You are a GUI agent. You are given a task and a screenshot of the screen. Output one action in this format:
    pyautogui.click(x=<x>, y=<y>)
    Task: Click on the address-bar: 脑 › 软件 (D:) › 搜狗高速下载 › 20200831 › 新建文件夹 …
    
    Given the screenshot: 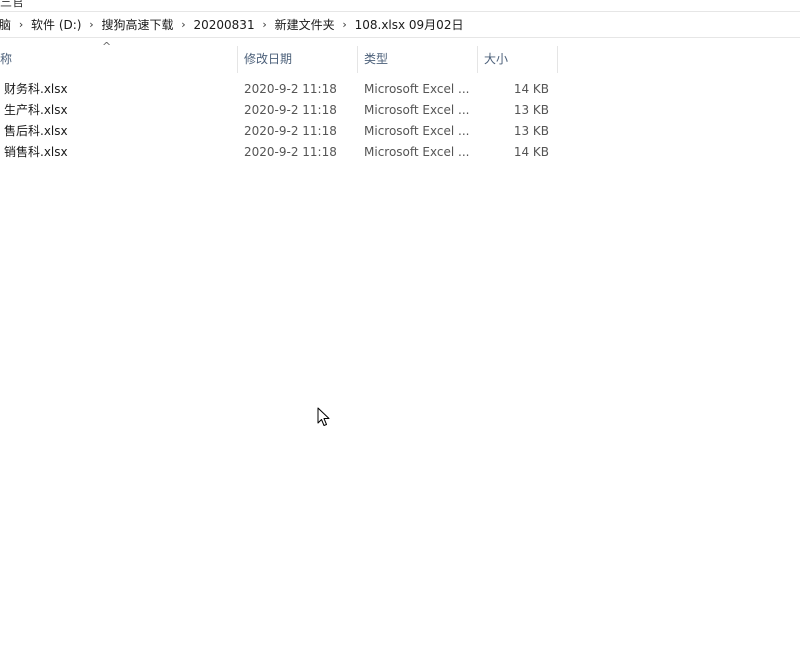 What is the action you would take?
    pyautogui.click(x=400, y=25)
    